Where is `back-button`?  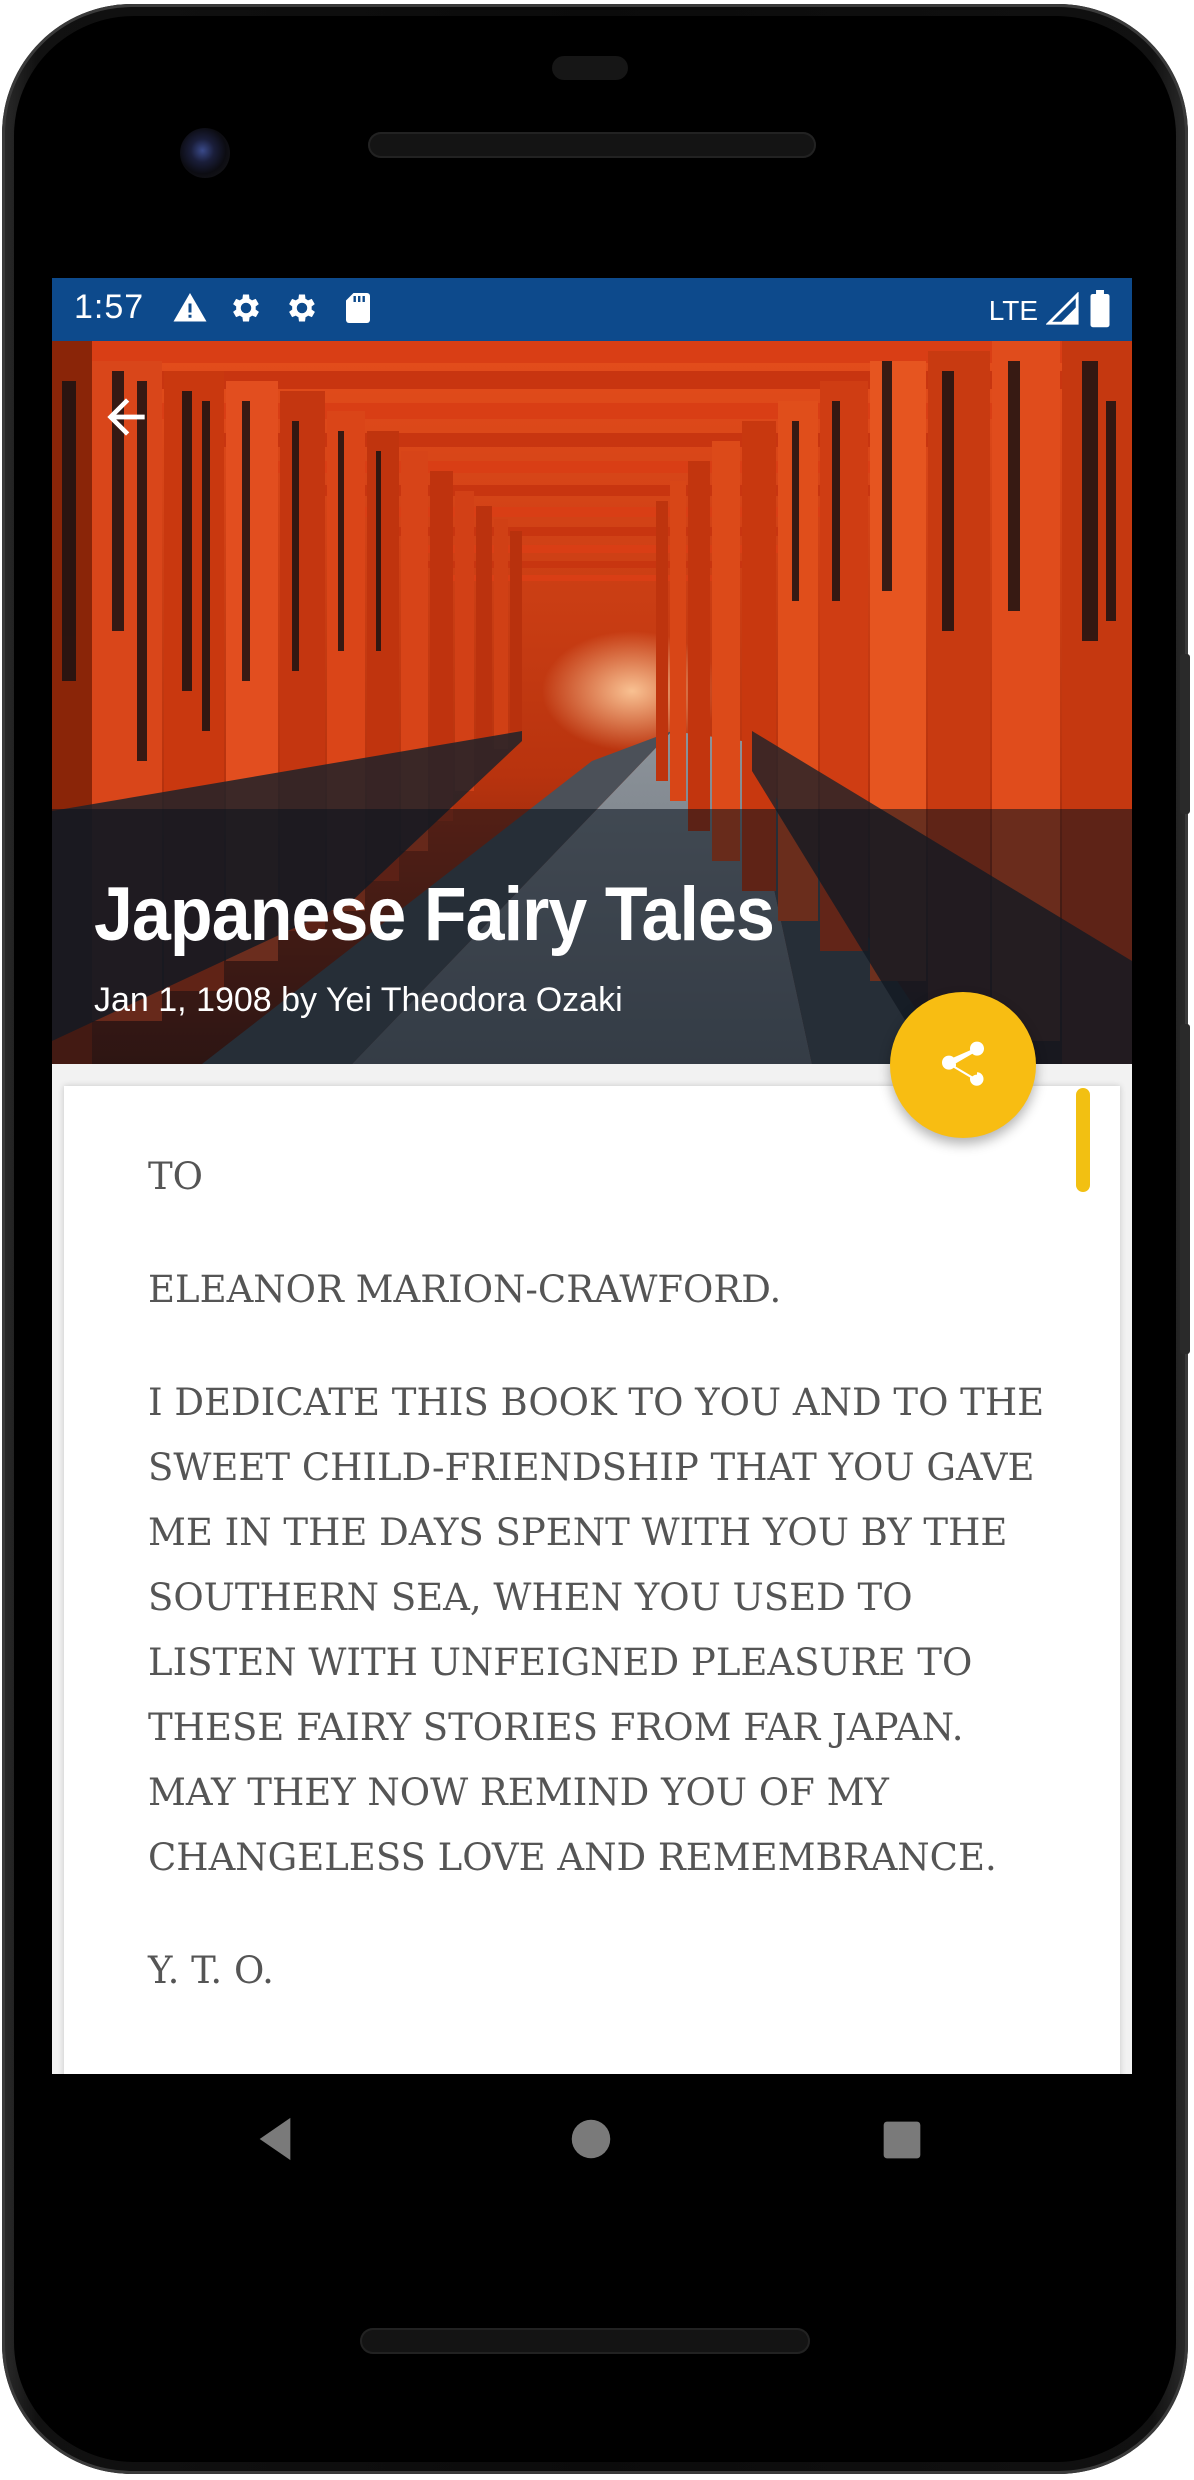 back-button is located at coordinates (126, 417).